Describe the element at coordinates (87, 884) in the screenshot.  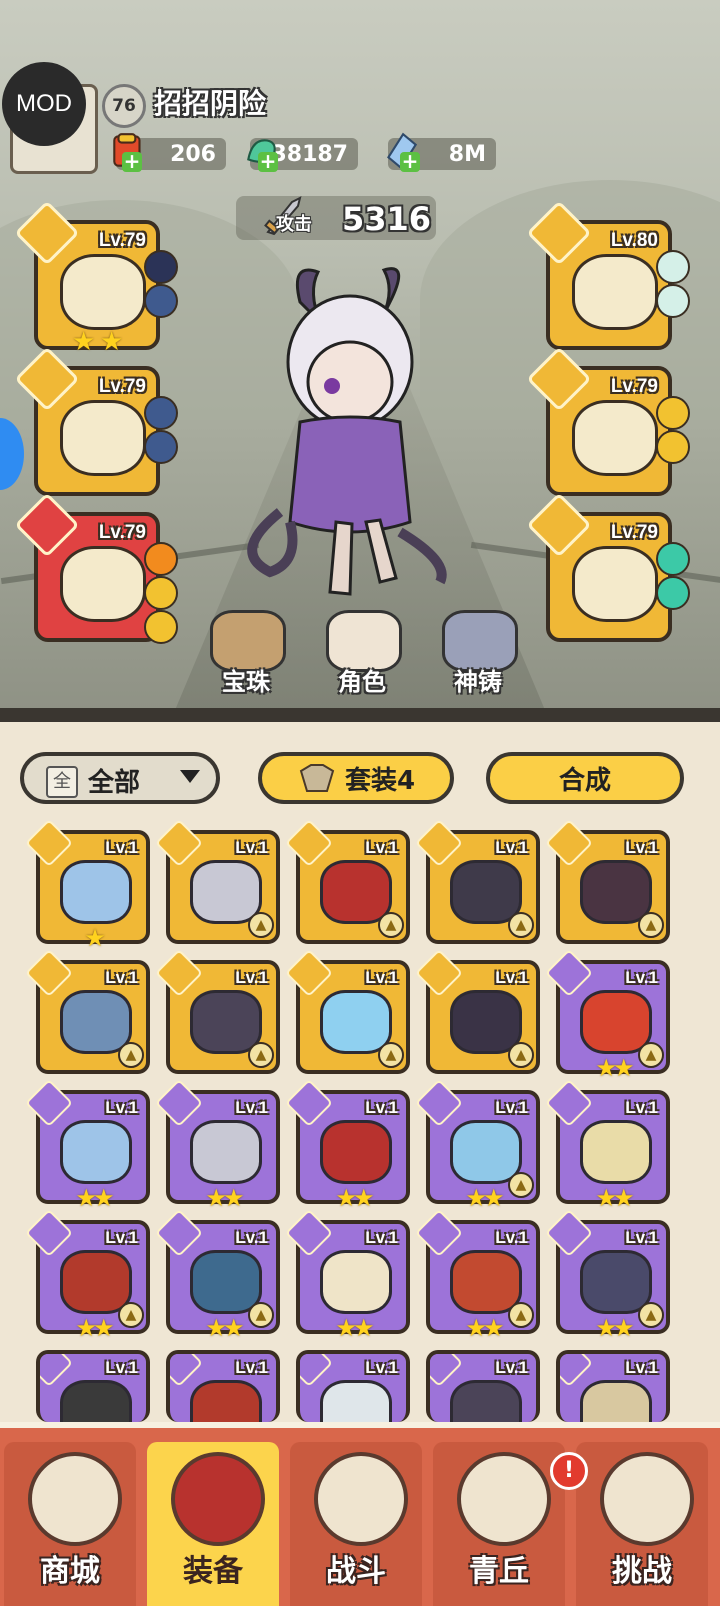
I see `inventory-item: Lv.1 ★` at that location.